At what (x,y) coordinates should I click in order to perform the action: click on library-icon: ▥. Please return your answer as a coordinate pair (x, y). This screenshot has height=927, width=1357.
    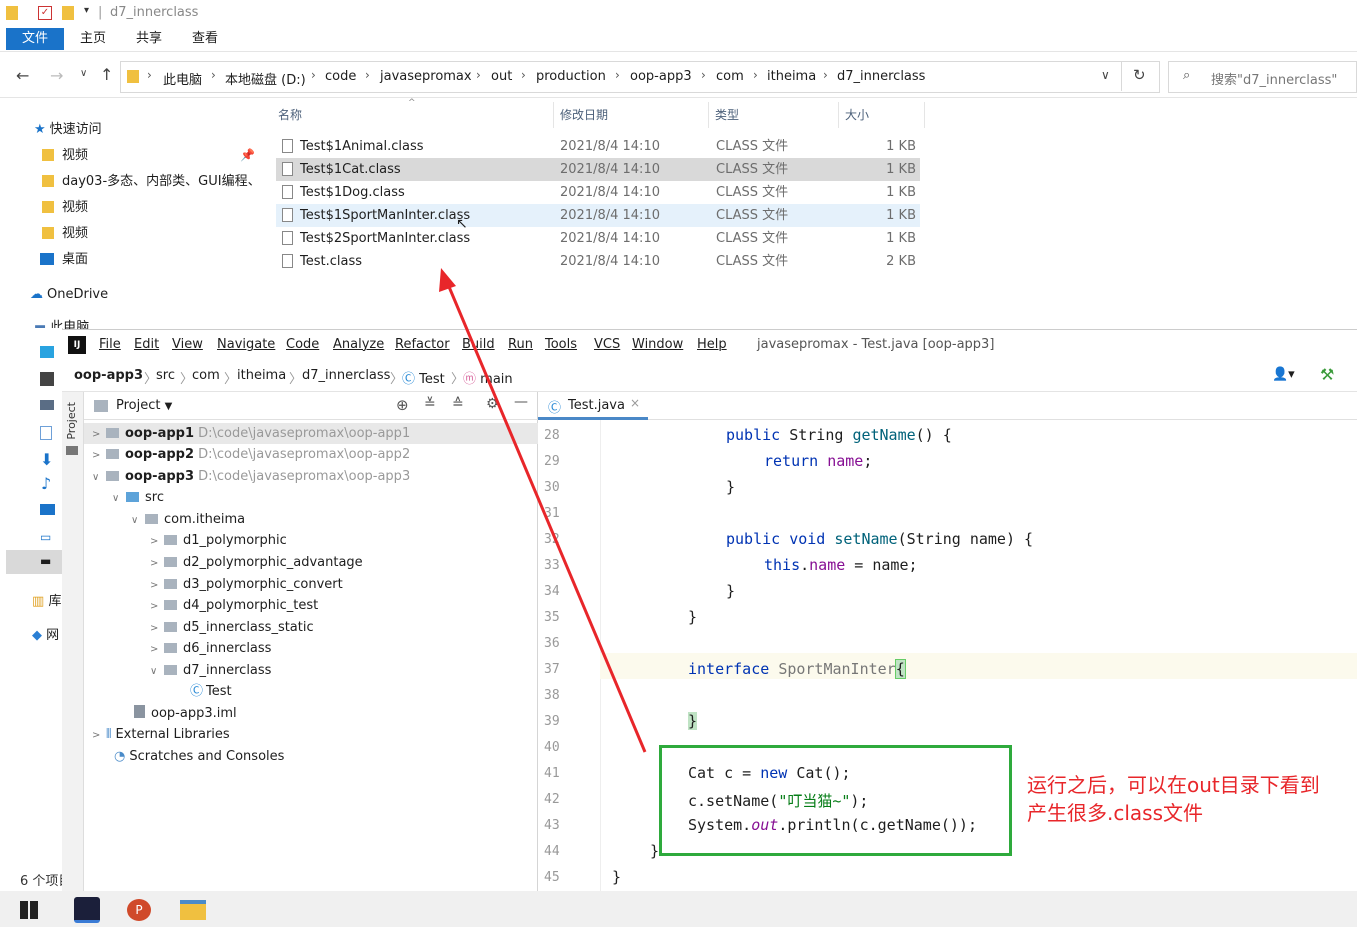
    Looking at the image, I should click on (38, 601).